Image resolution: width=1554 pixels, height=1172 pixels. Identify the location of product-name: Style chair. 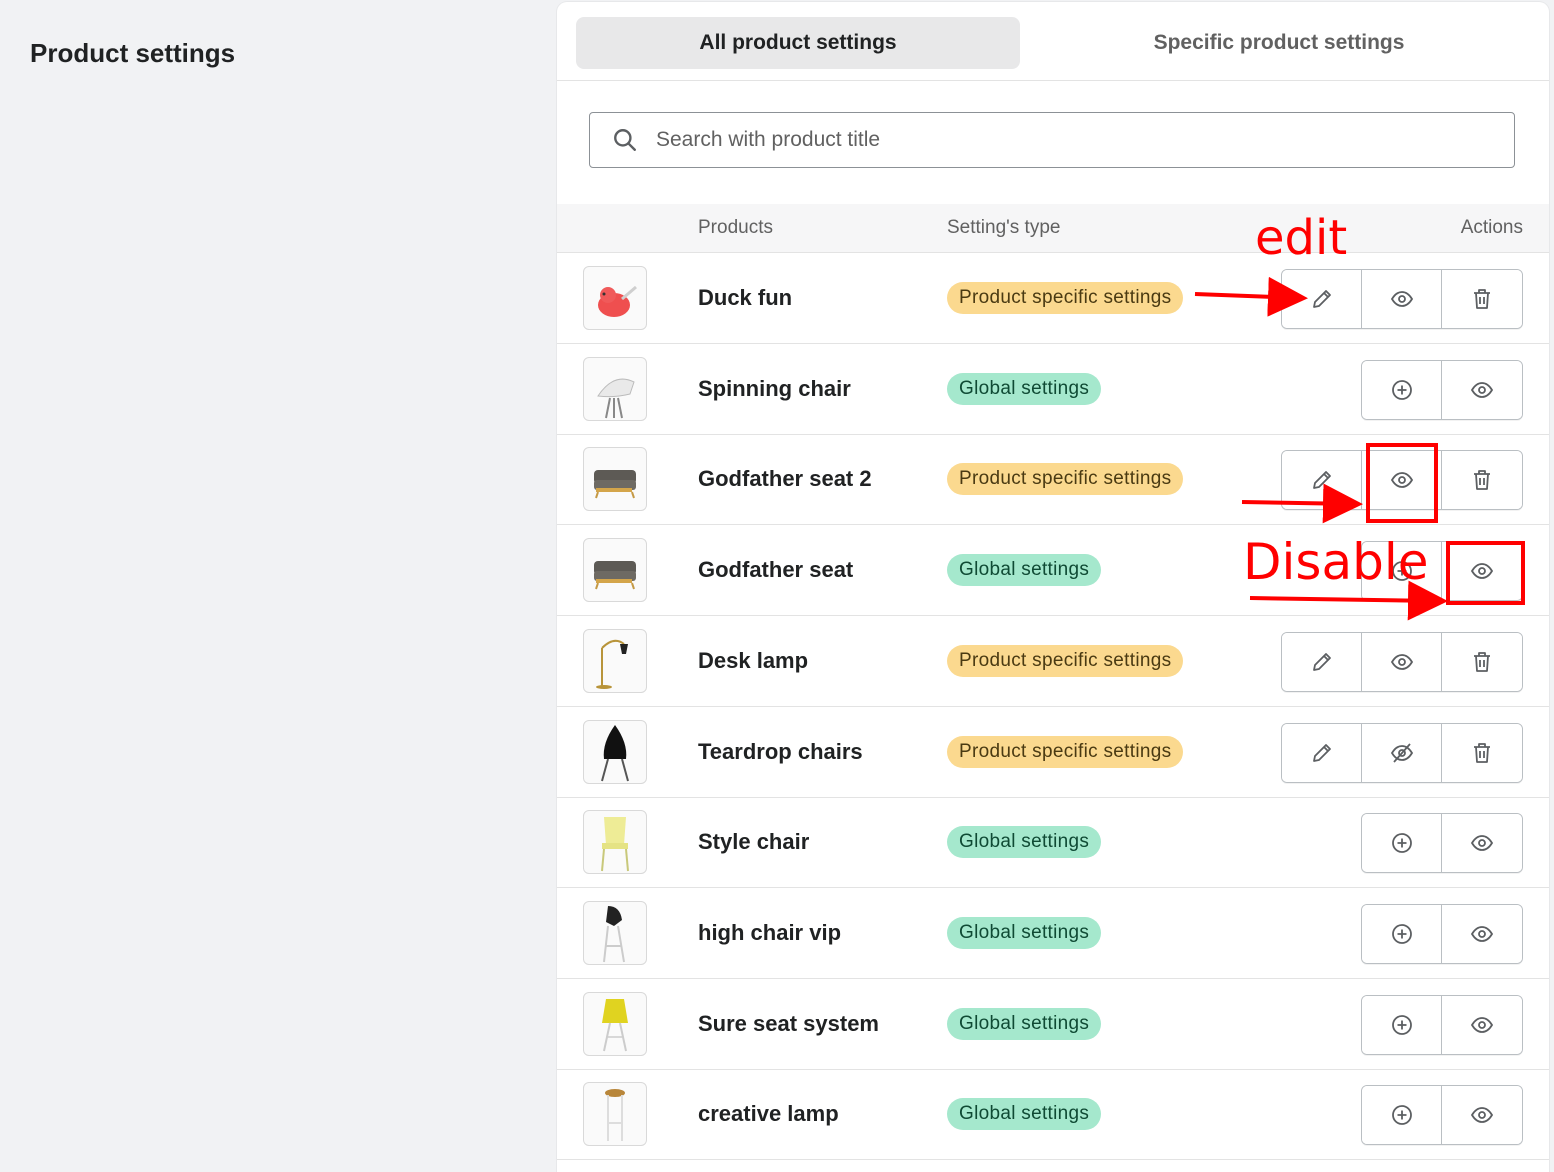
(754, 841).